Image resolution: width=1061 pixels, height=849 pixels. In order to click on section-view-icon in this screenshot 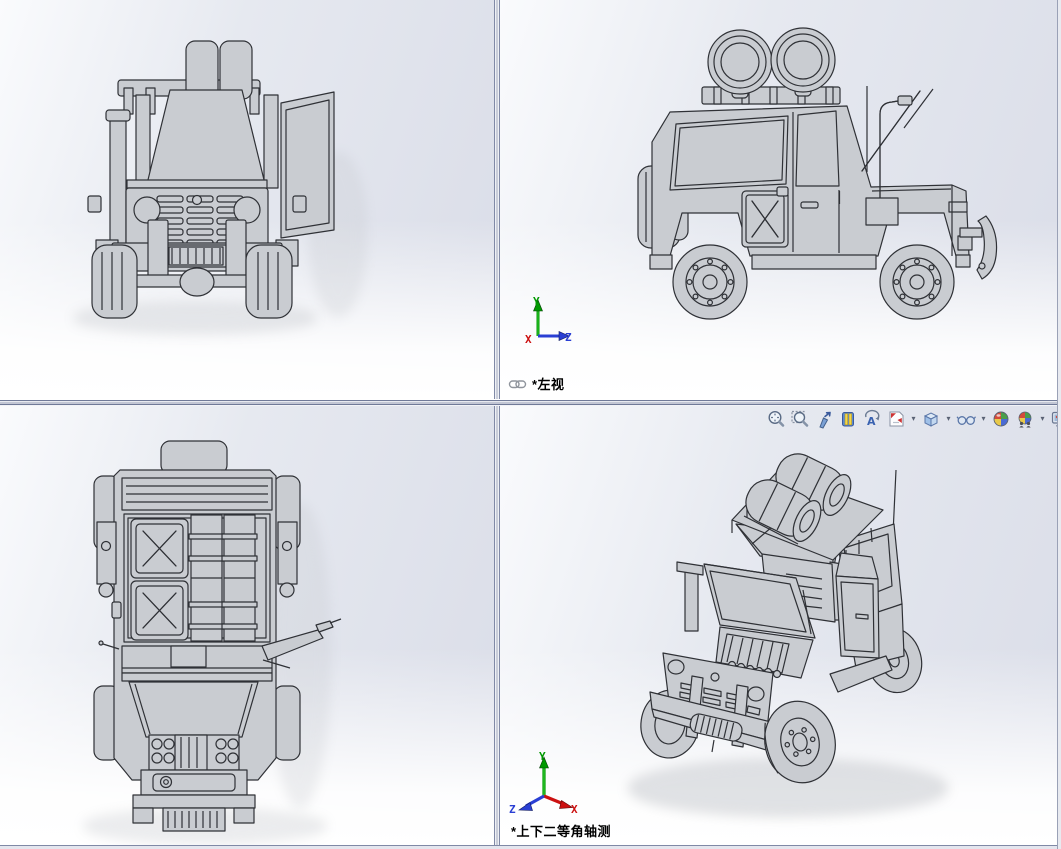, I will do `click(848, 419)`.